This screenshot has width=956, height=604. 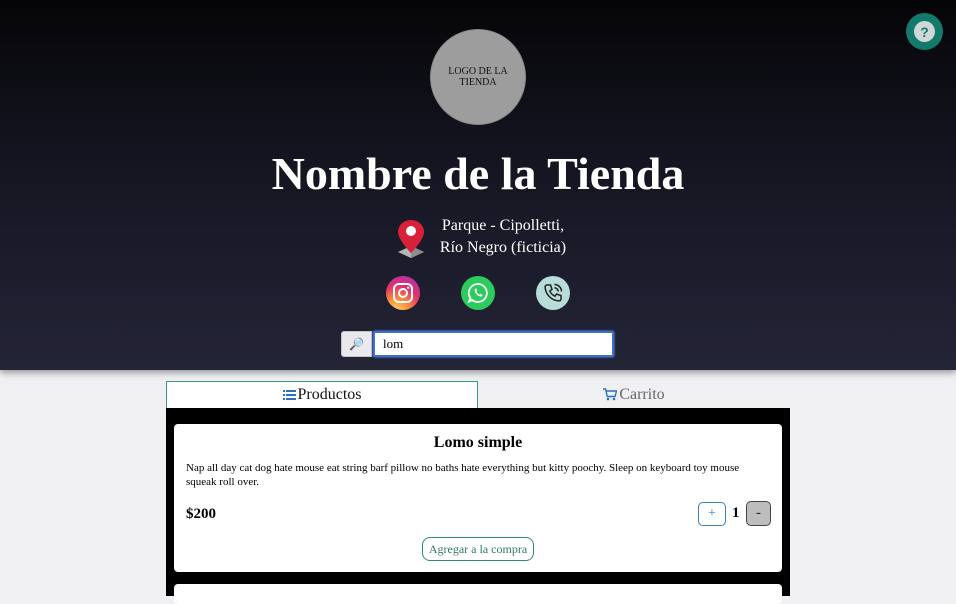 What do you see at coordinates (493, 344) in the screenshot?
I see `search-input` at bounding box center [493, 344].